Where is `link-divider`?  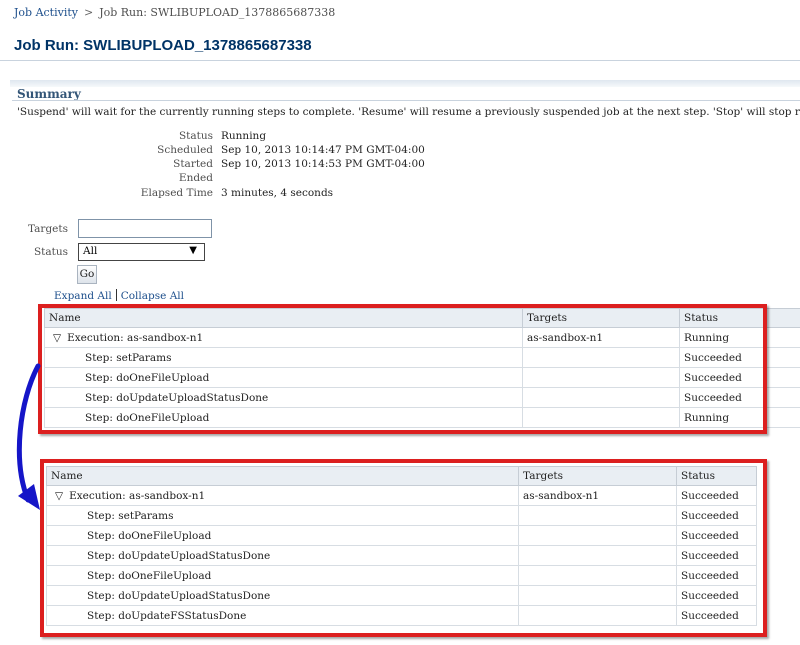
link-divider is located at coordinates (116, 295).